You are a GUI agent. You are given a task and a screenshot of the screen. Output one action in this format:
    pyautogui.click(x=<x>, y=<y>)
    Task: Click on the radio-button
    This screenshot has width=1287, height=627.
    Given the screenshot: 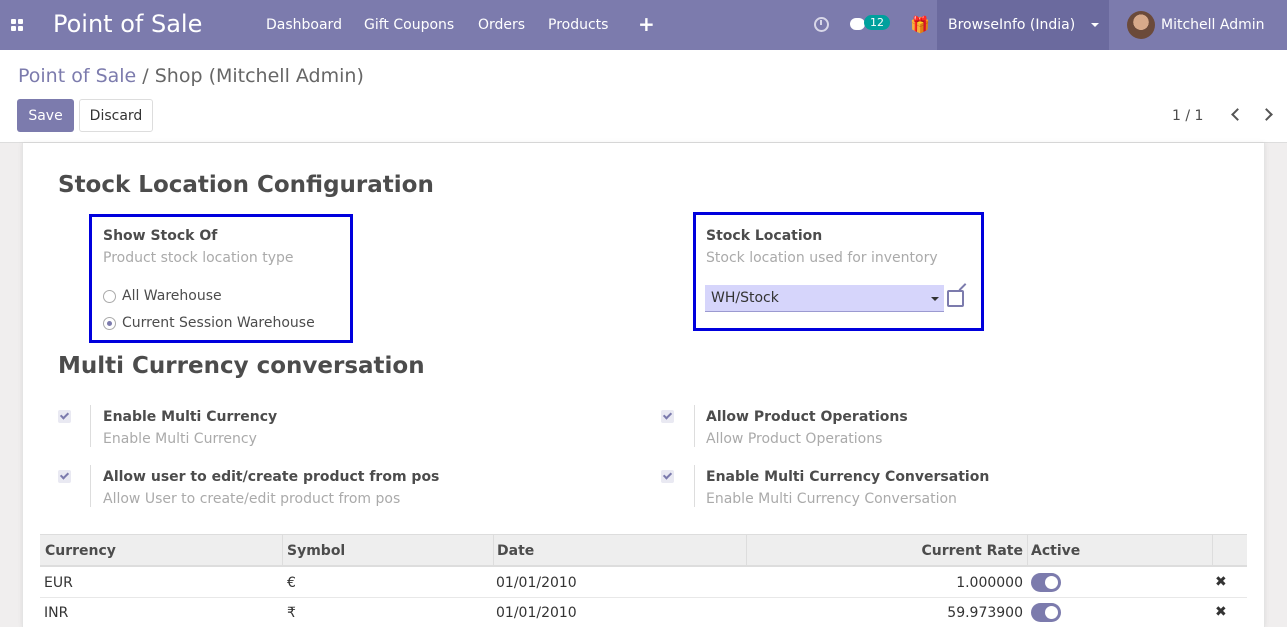 What is the action you would take?
    pyautogui.click(x=109, y=296)
    